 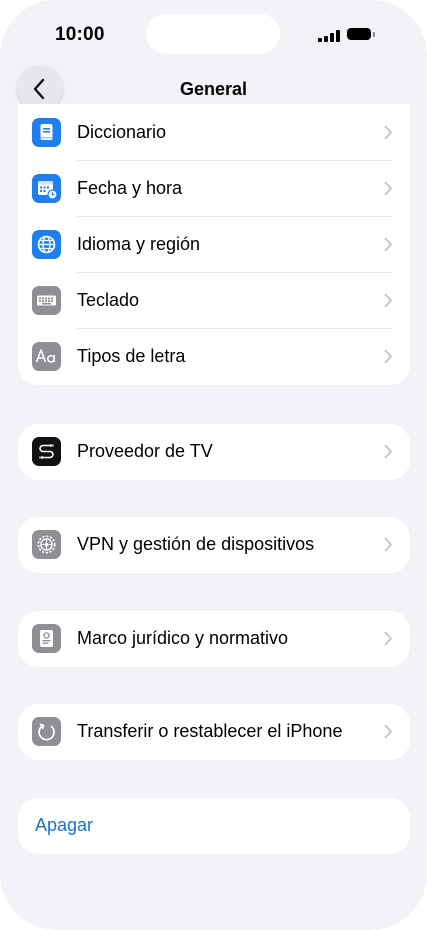 I want to click on settings-row-label: Fecha y hora, so click(x=130, y=188).